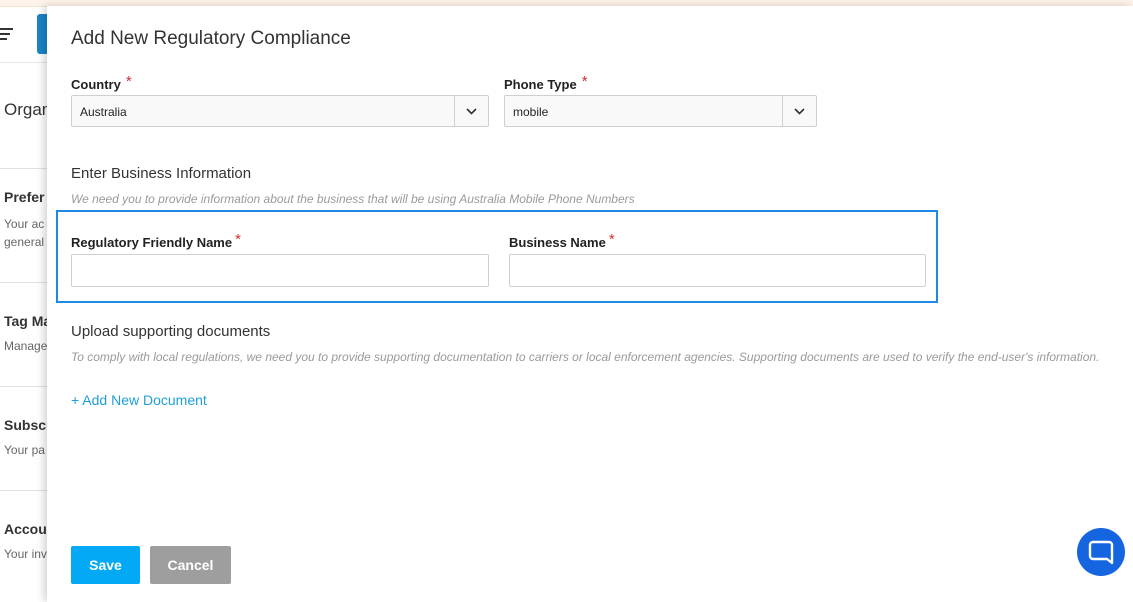 Image resolution: width=1133 pixels, height=602 pixels. What do you see at coordinates (96, 84) in the screenshot?
I see `country-label-text: Country` at bounding box center [96, 84].